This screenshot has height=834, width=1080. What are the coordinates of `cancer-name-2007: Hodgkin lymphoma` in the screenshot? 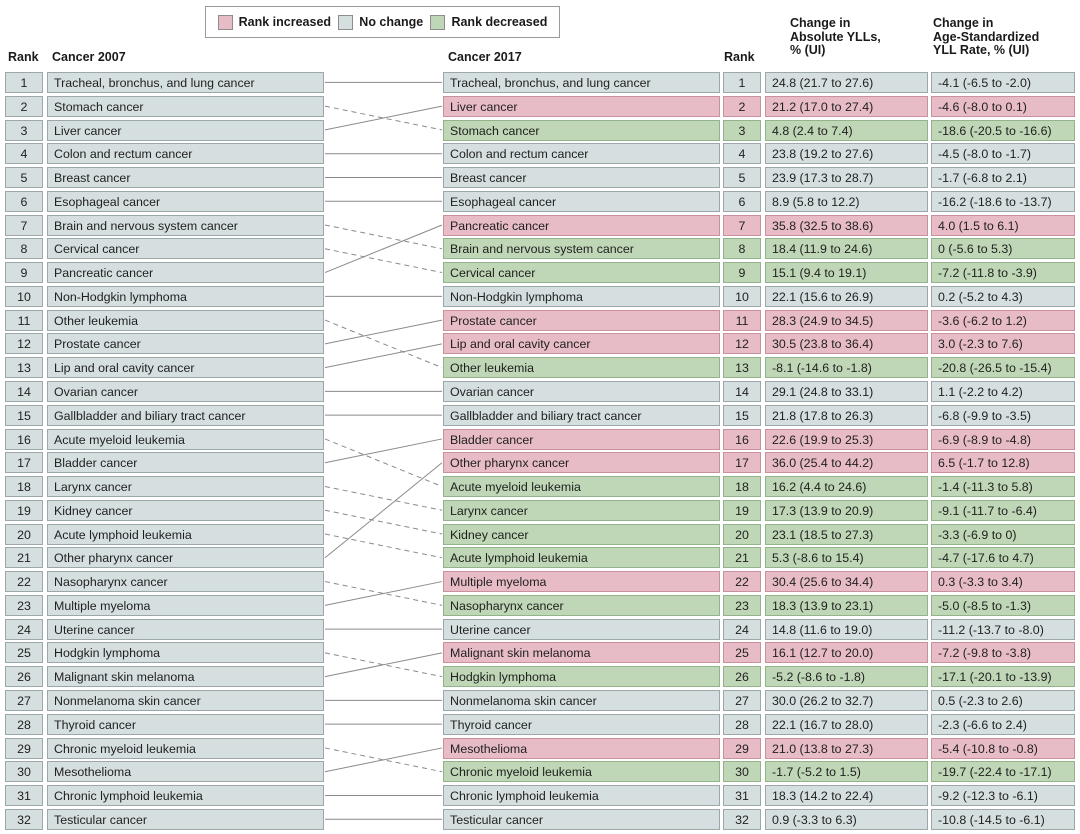 It's located at (185, 653).